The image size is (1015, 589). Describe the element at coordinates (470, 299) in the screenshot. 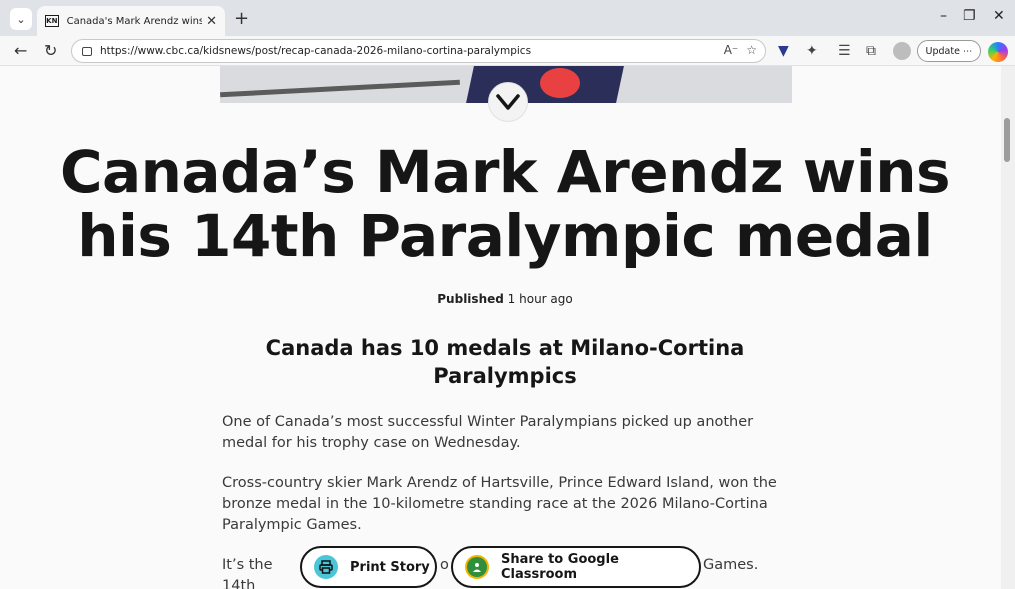

I see `published-label: Published` at that location.